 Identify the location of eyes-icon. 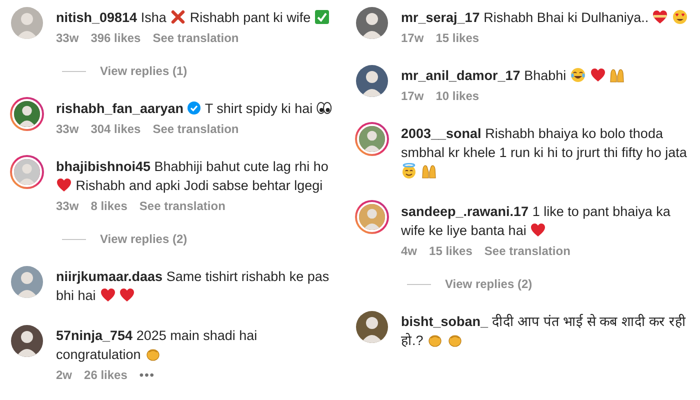
(324, 108).